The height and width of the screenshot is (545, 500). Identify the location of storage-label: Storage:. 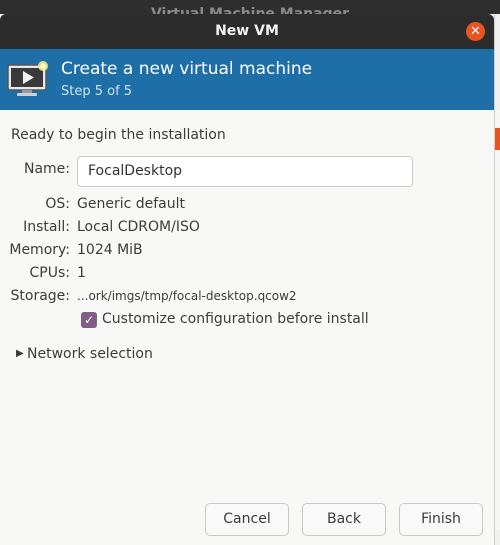
(40, 296).